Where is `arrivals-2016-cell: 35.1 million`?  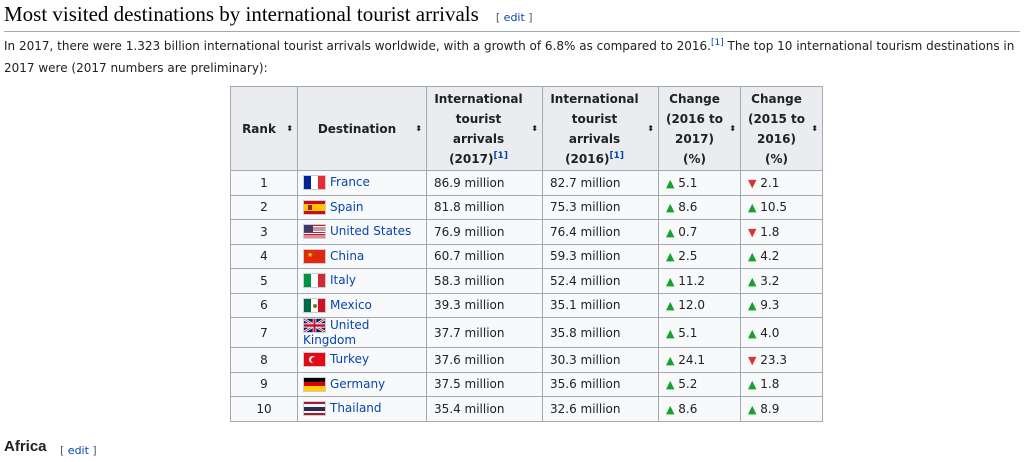 arrivals-2016-cell: 35.1 million is located at coordinates (600, 305).